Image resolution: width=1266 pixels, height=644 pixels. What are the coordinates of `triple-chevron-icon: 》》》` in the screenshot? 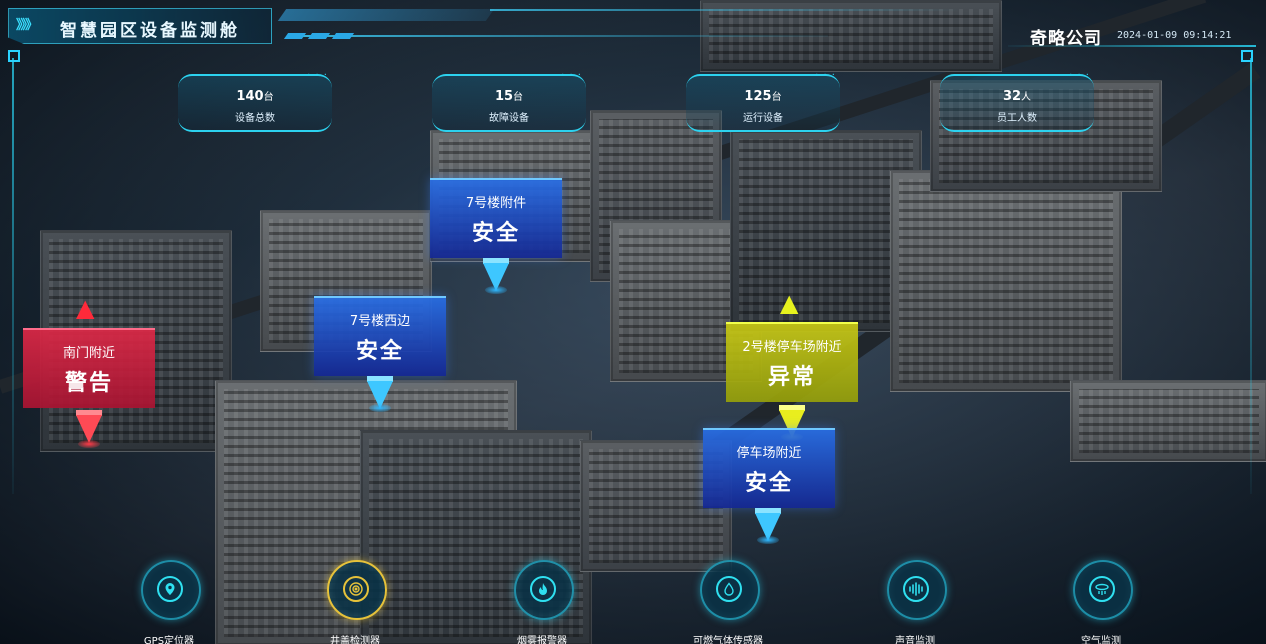 It's located at (27, 25).